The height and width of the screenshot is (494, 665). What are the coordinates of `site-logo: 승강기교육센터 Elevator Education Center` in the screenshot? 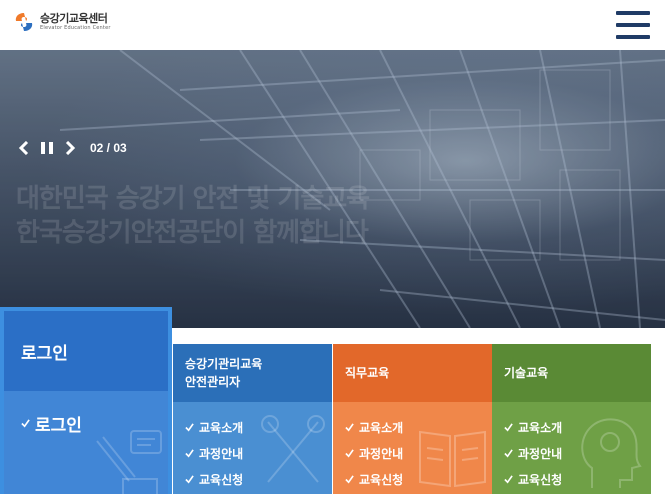 It's located at (62, 22).